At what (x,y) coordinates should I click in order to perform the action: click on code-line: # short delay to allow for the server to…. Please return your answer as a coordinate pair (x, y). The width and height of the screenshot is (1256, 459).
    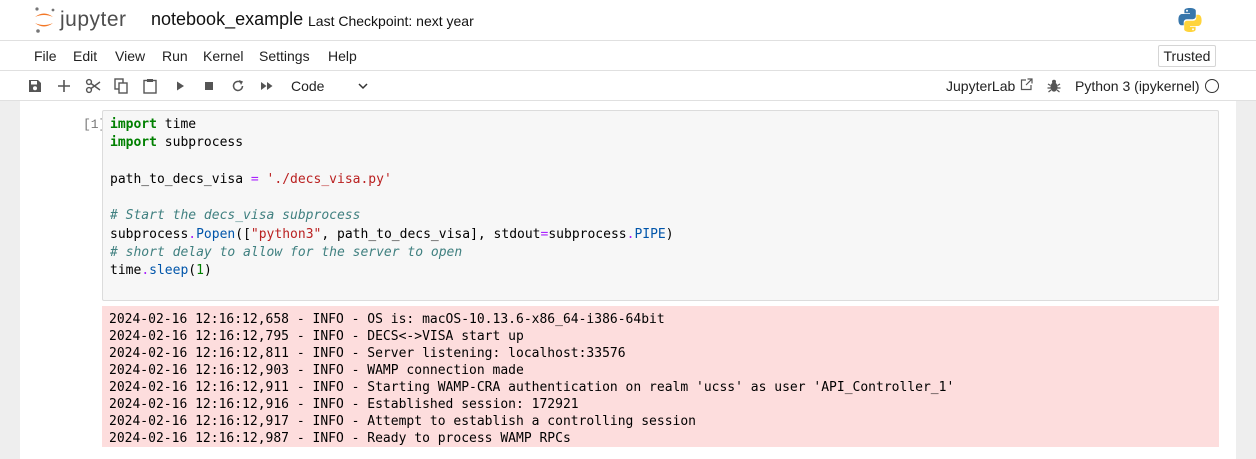
    Looking at the image, I should click on (286, 253).